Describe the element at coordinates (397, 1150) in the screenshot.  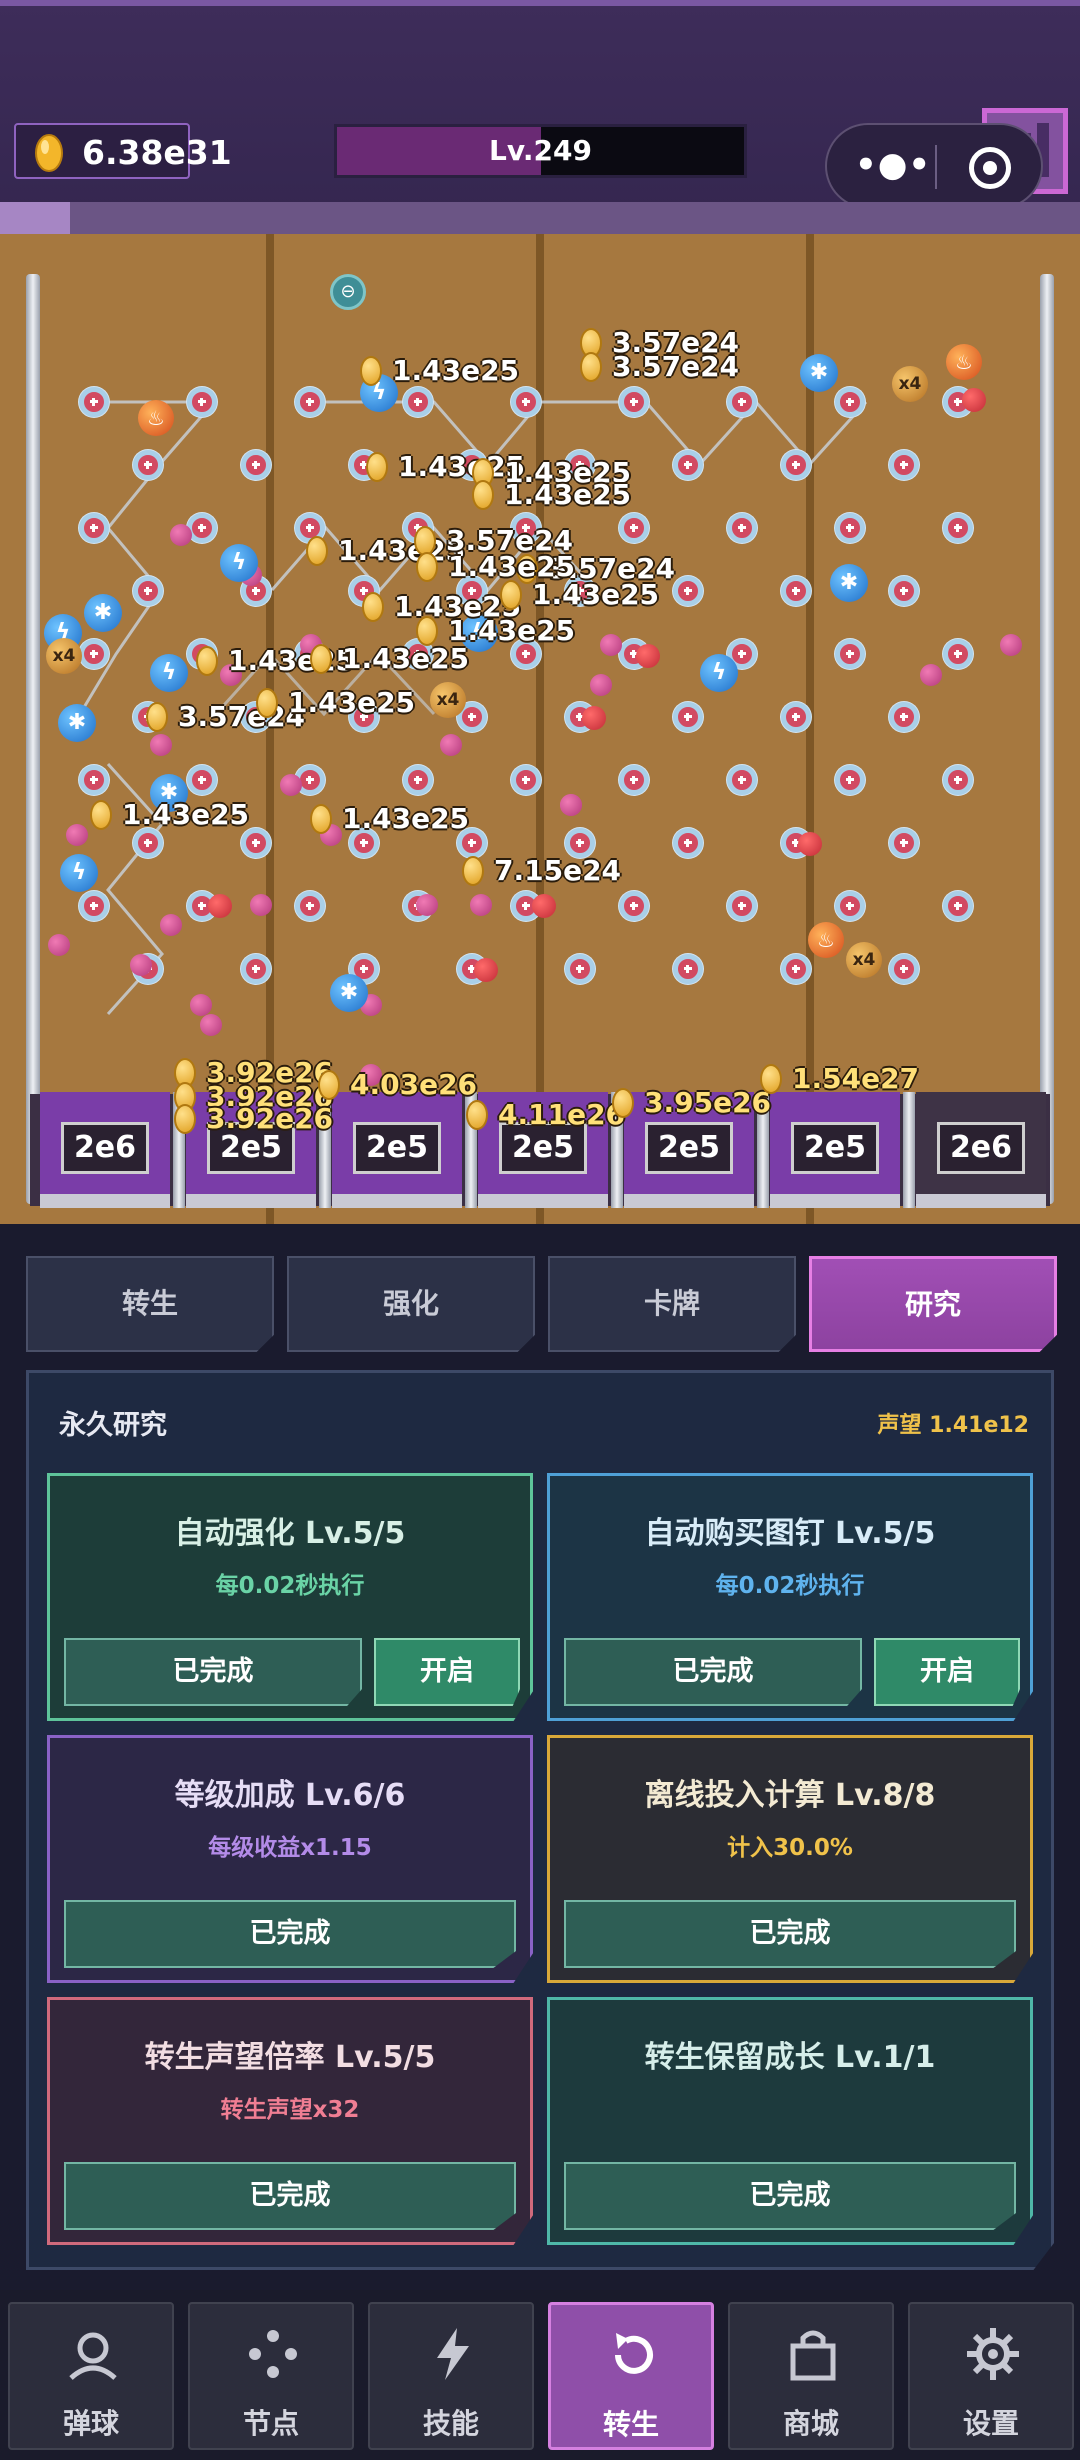
I see `slot-3: 2e5` at that location.